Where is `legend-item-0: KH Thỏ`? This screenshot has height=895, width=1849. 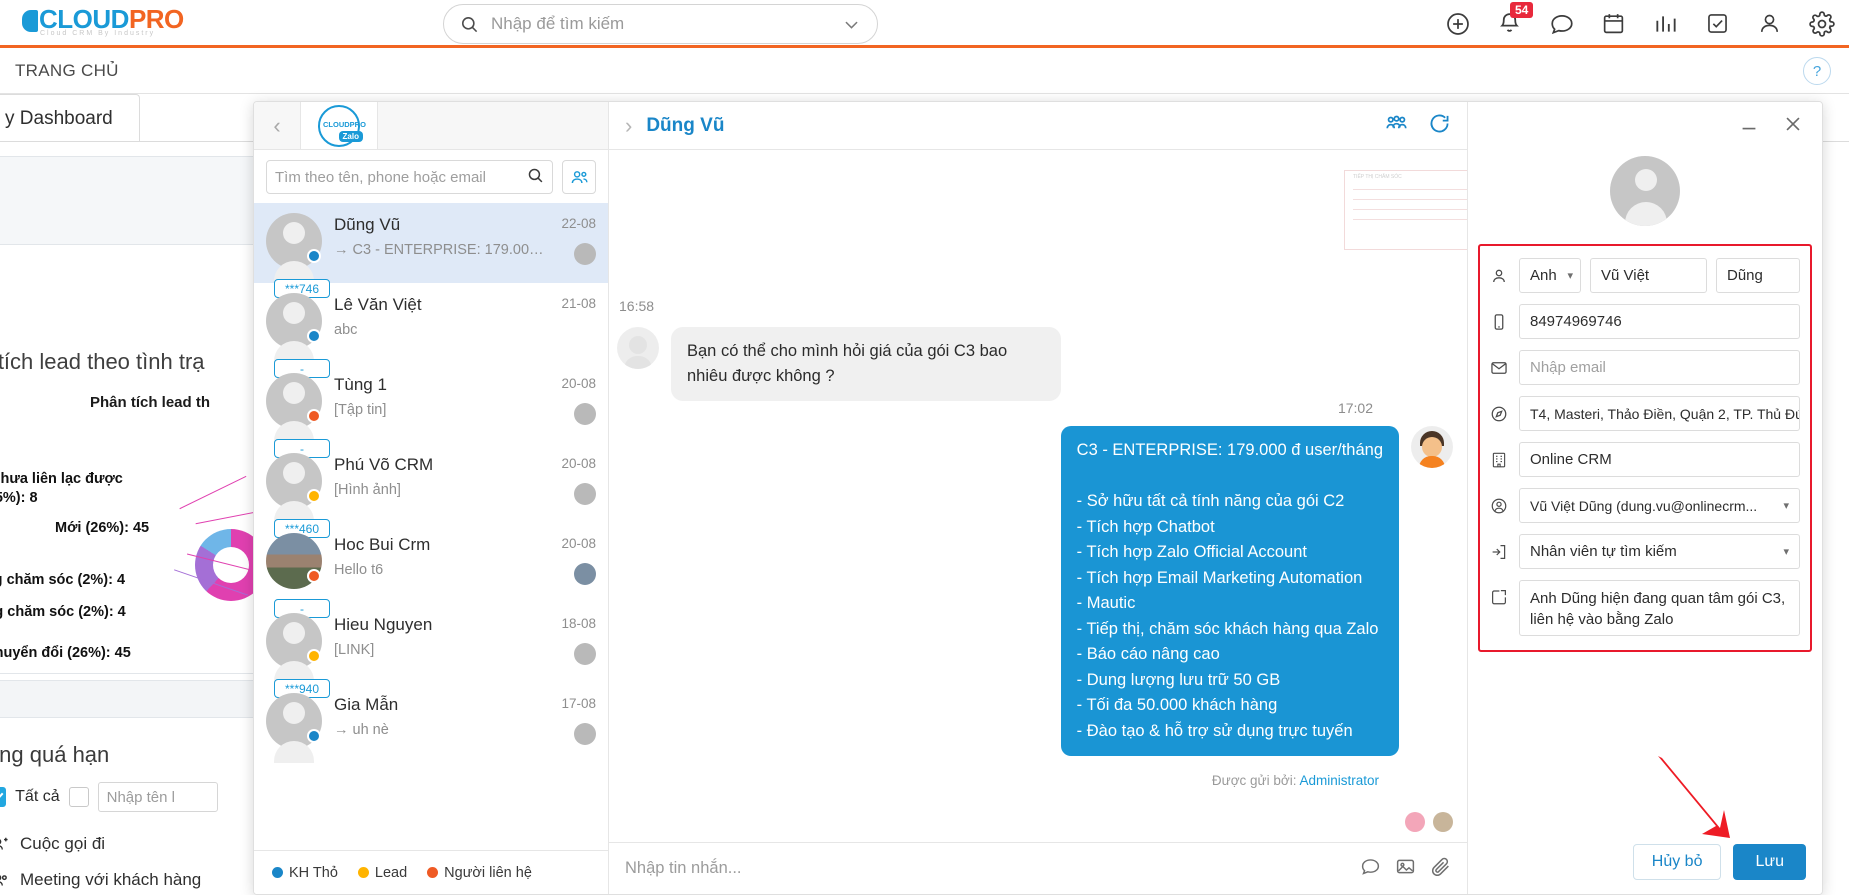 legend-item-0: KH Thỏ is located at coordinates (305, 873).